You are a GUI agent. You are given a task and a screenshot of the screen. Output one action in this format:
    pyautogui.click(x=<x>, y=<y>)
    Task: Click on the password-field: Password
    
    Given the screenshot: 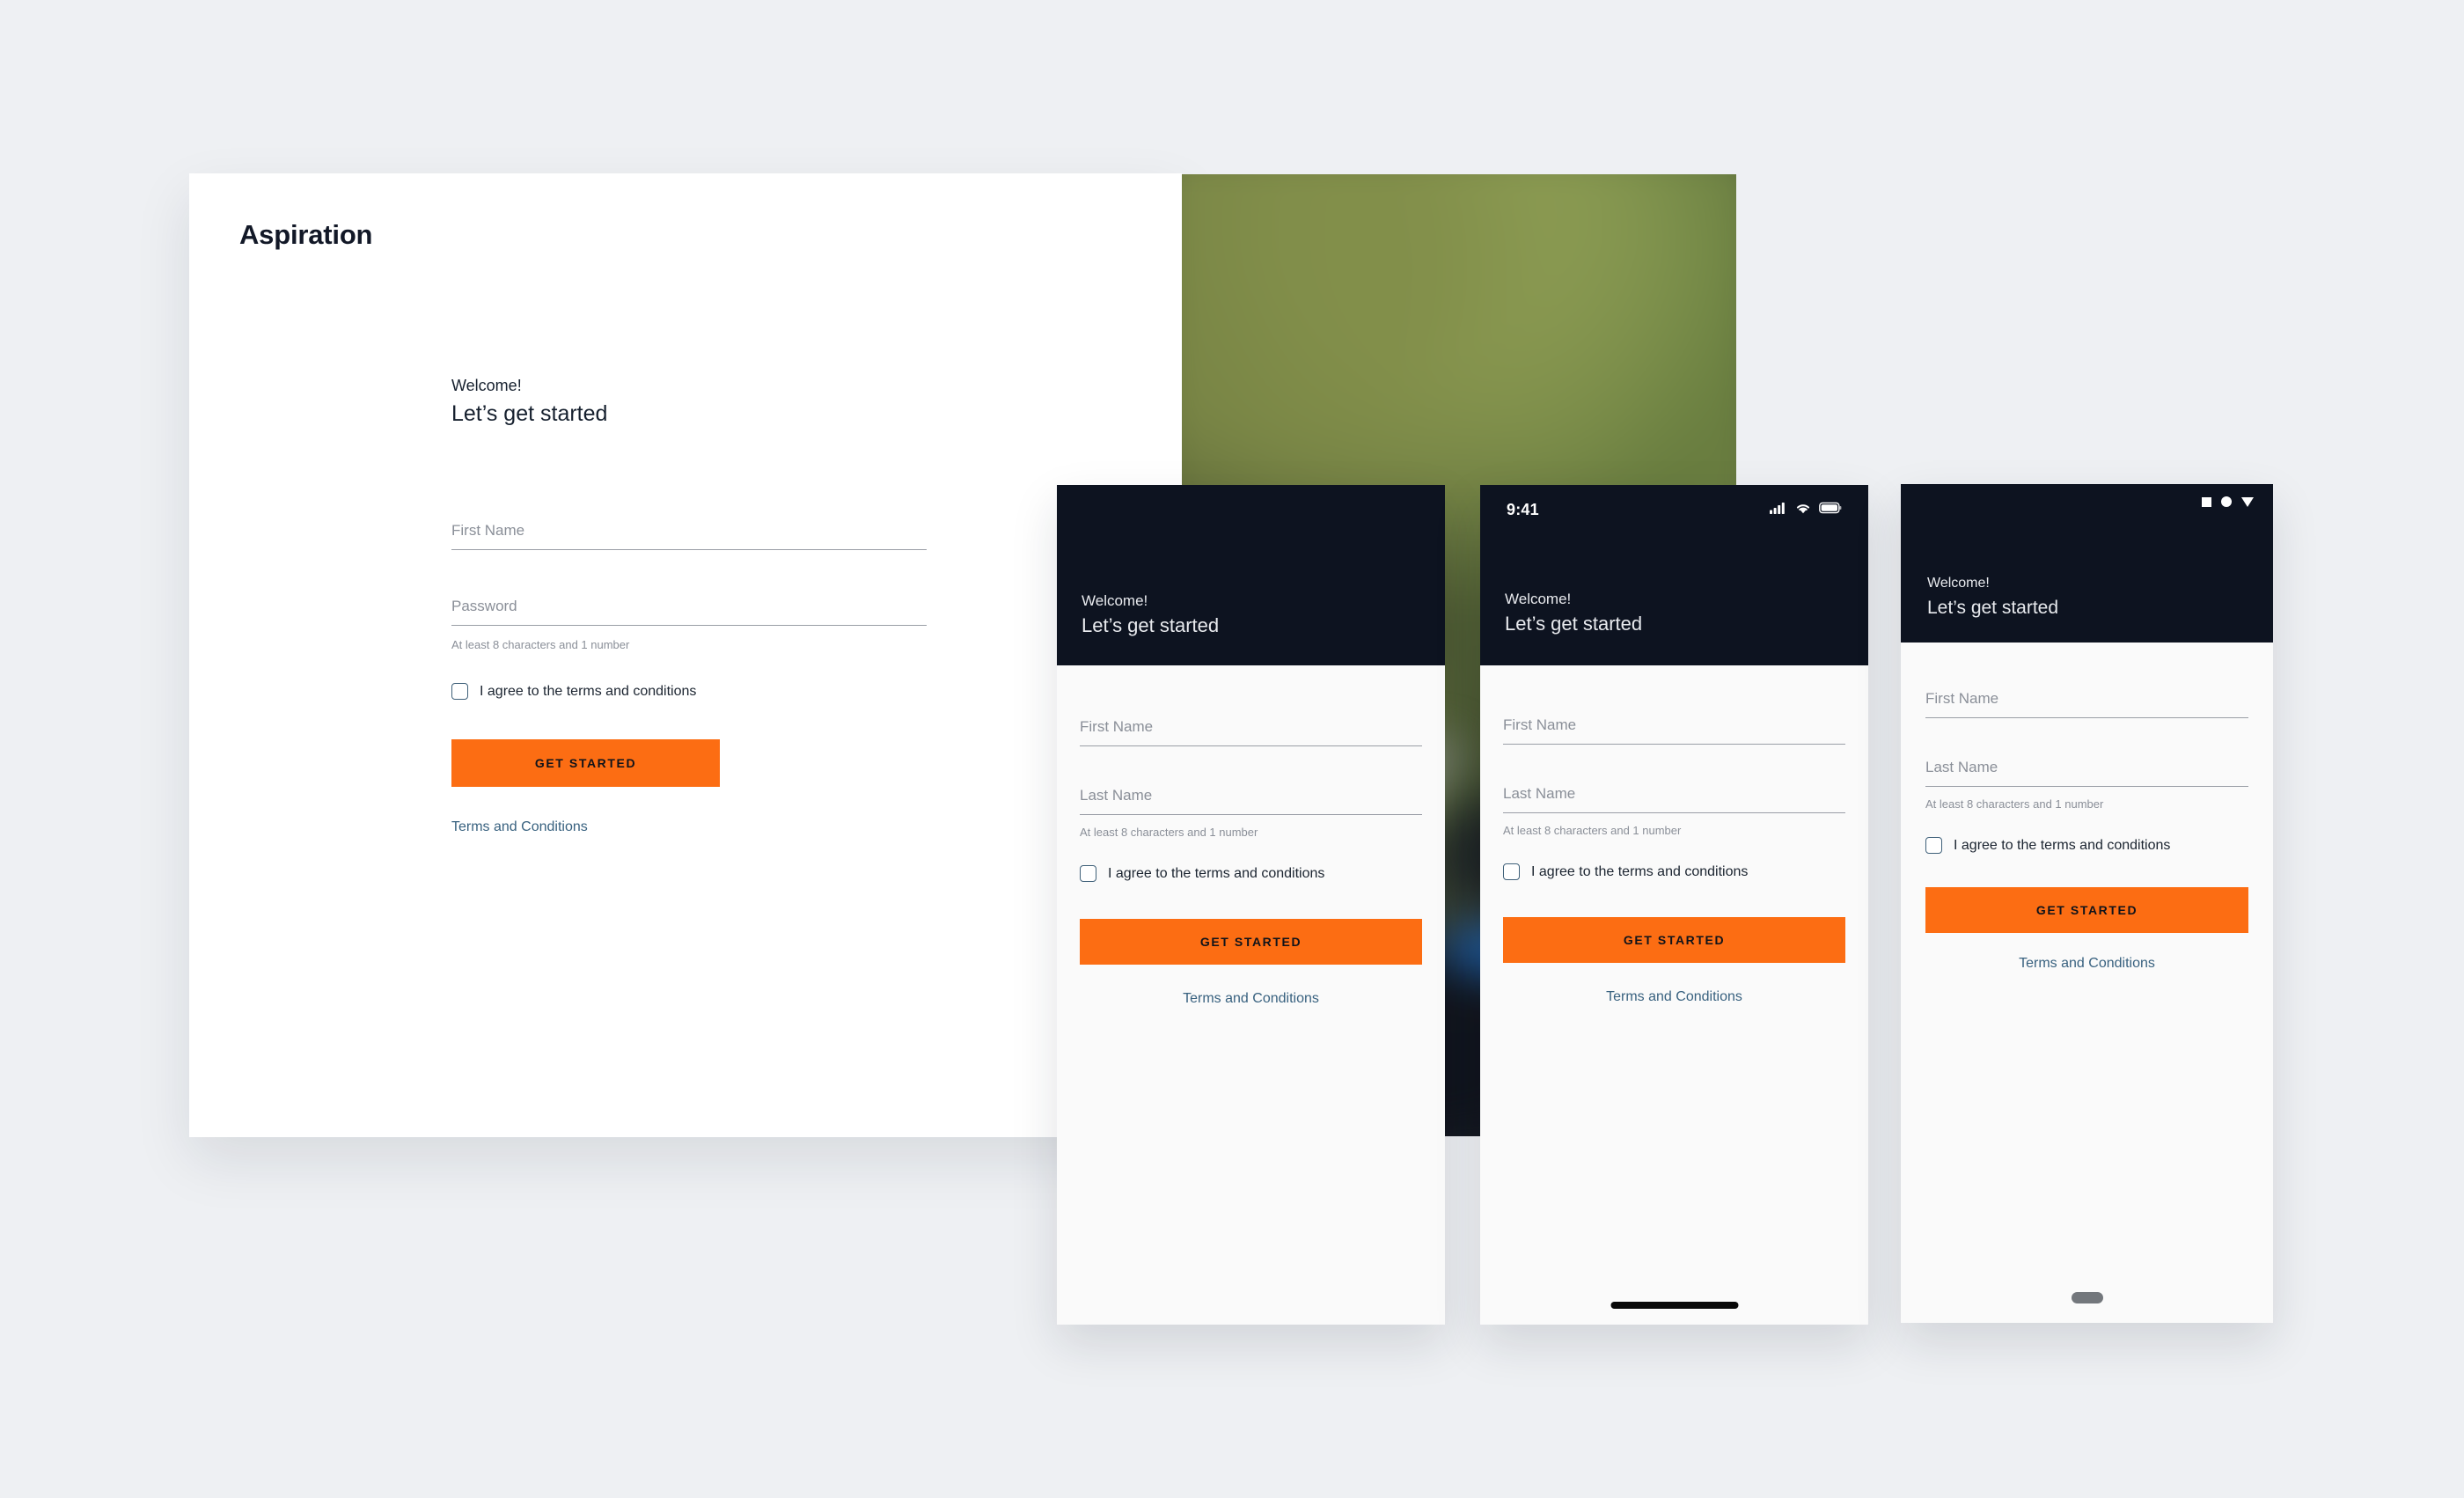 What is the action you would take?
    pyautogui.click(x=689, y=612)
    